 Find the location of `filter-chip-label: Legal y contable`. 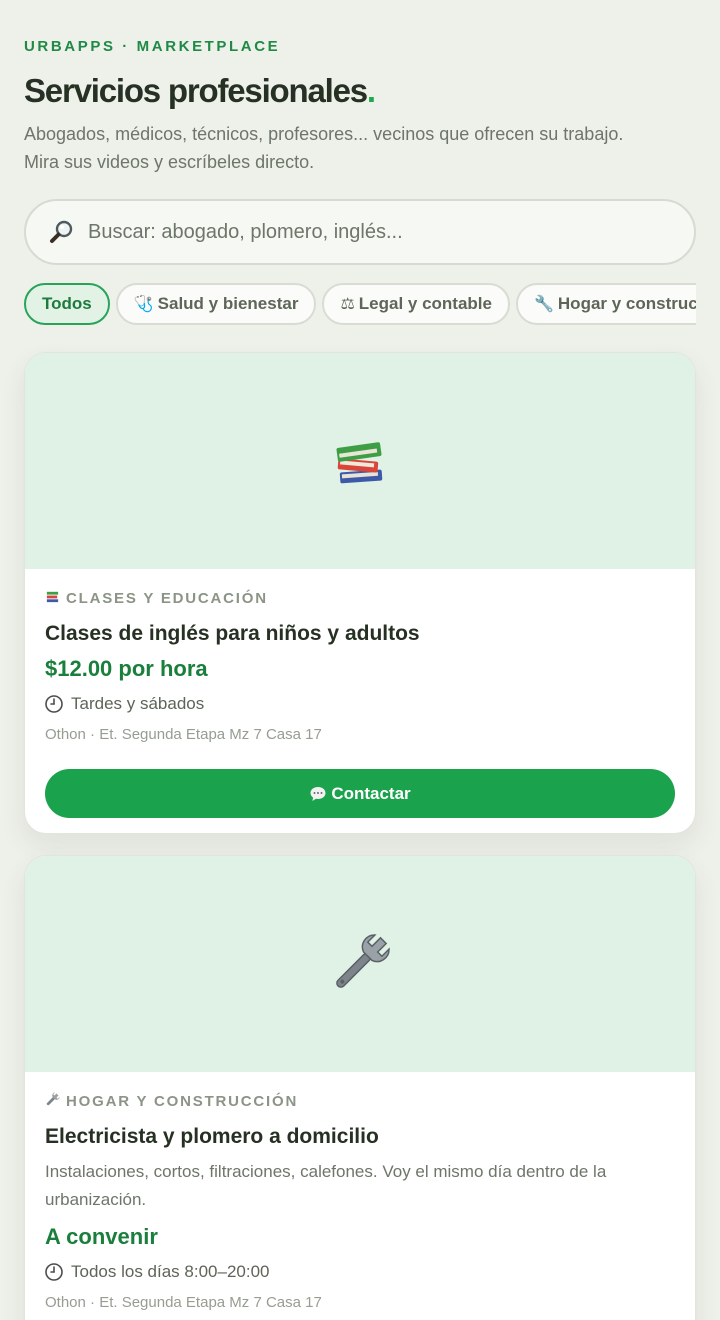

filter-chip-label: Legal y contable is located at coordinates (425, 303).